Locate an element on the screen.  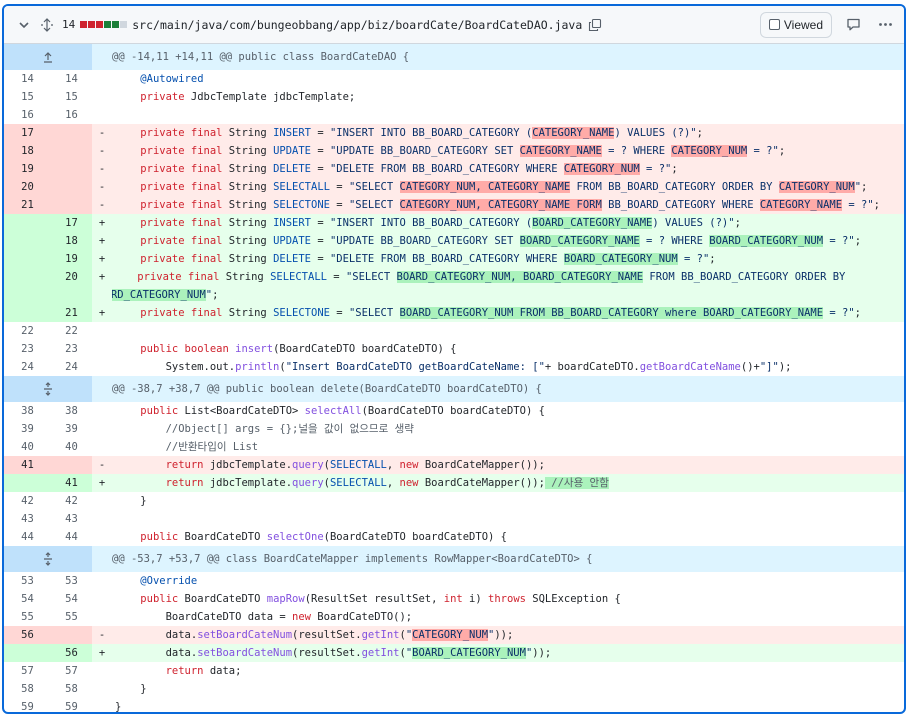
diff-line: 57 57 return data; is located at coordinates (454, 671).